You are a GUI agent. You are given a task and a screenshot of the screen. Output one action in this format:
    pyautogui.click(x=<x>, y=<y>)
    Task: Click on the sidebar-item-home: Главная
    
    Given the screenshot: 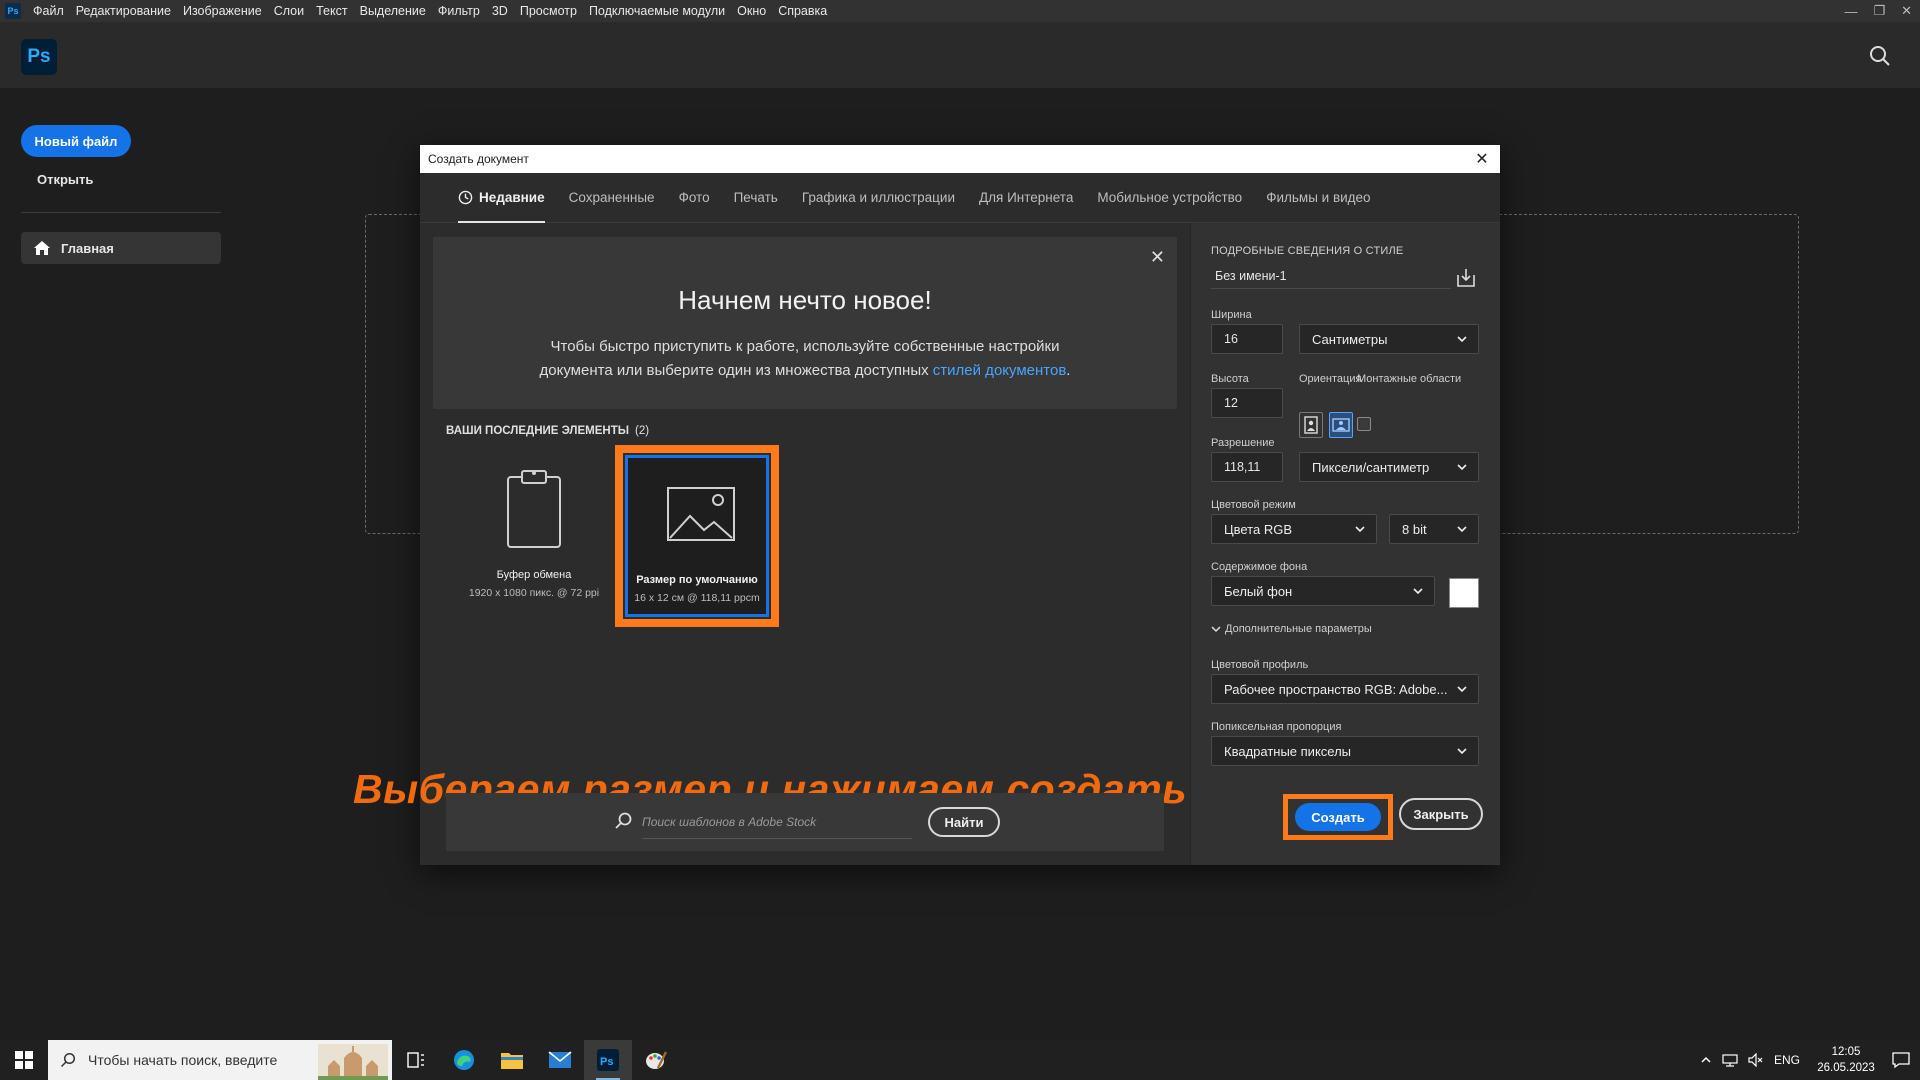 What is the action you would take?
    pyautogui.click(x=121, y=248)
    